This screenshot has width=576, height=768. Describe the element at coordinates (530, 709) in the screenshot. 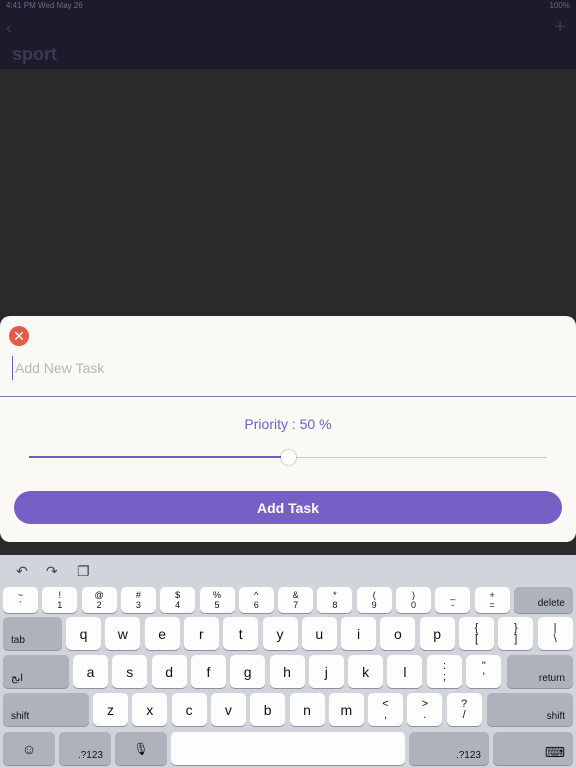

I see `shift-right-key: shift` at that location.